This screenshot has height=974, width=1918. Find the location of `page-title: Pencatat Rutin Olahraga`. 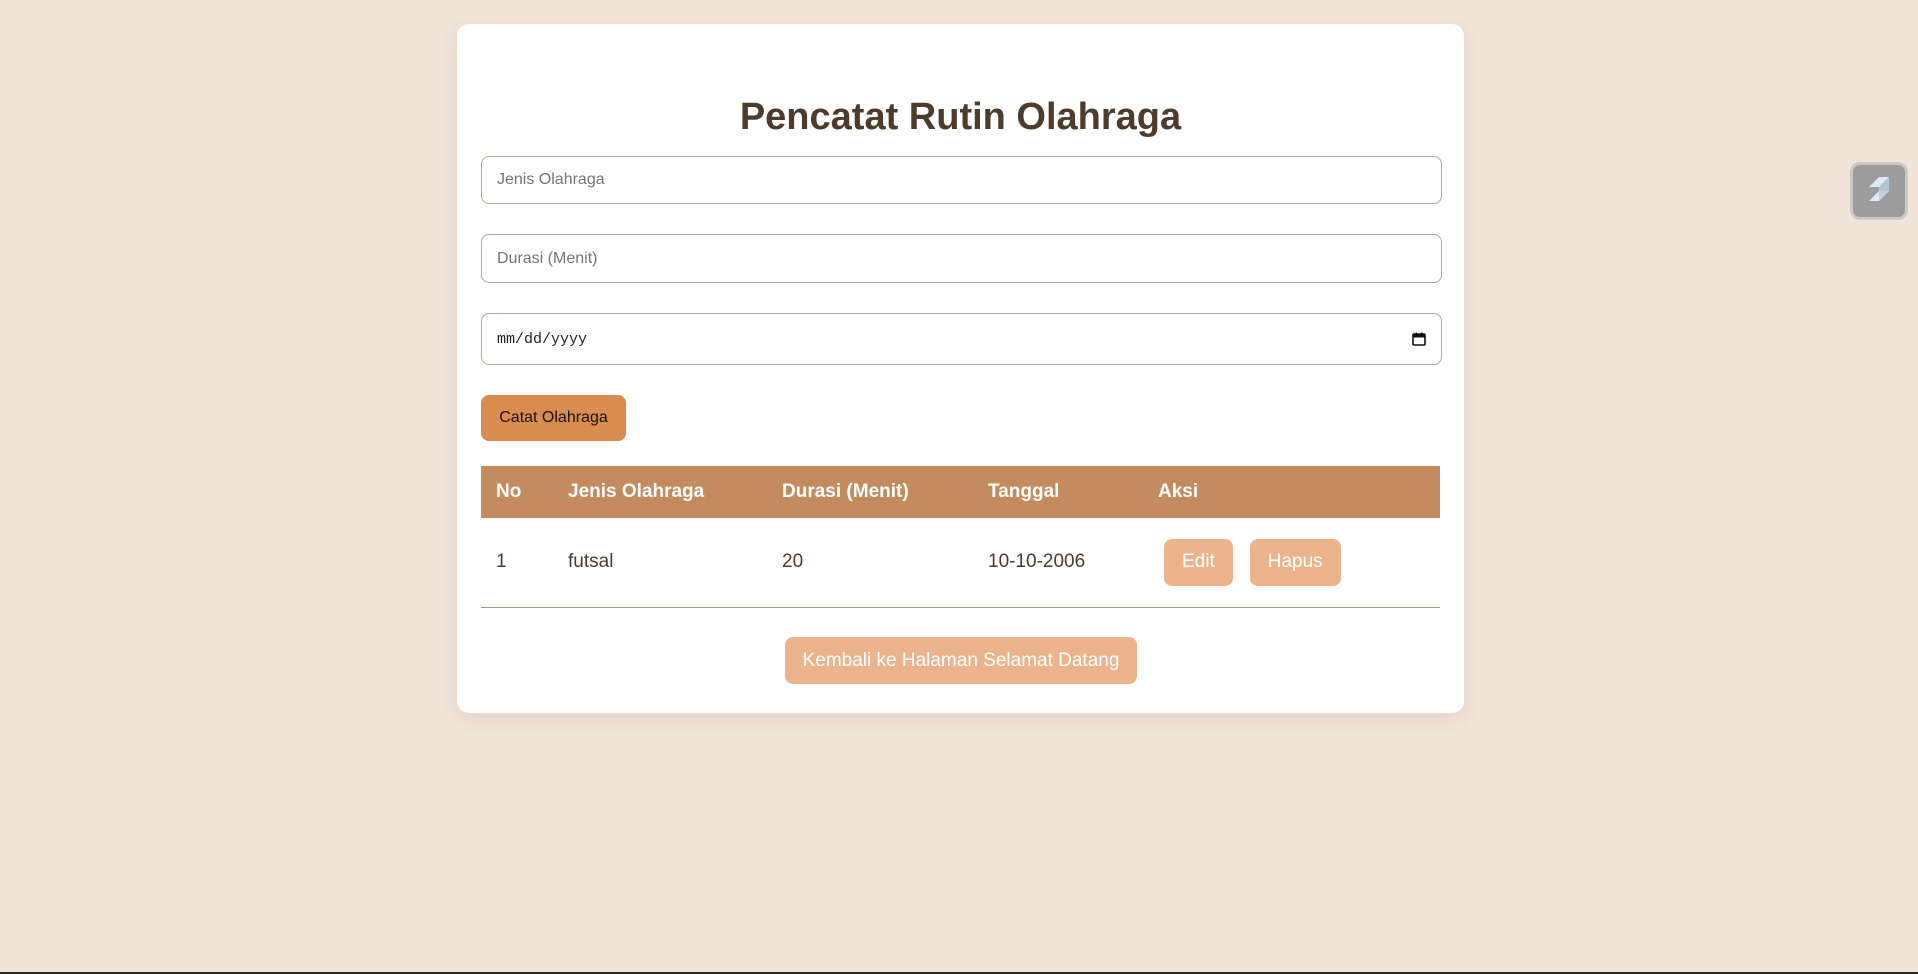

page-title: Pencatat Rutin Olahraga is located at coordinates (960, 117).